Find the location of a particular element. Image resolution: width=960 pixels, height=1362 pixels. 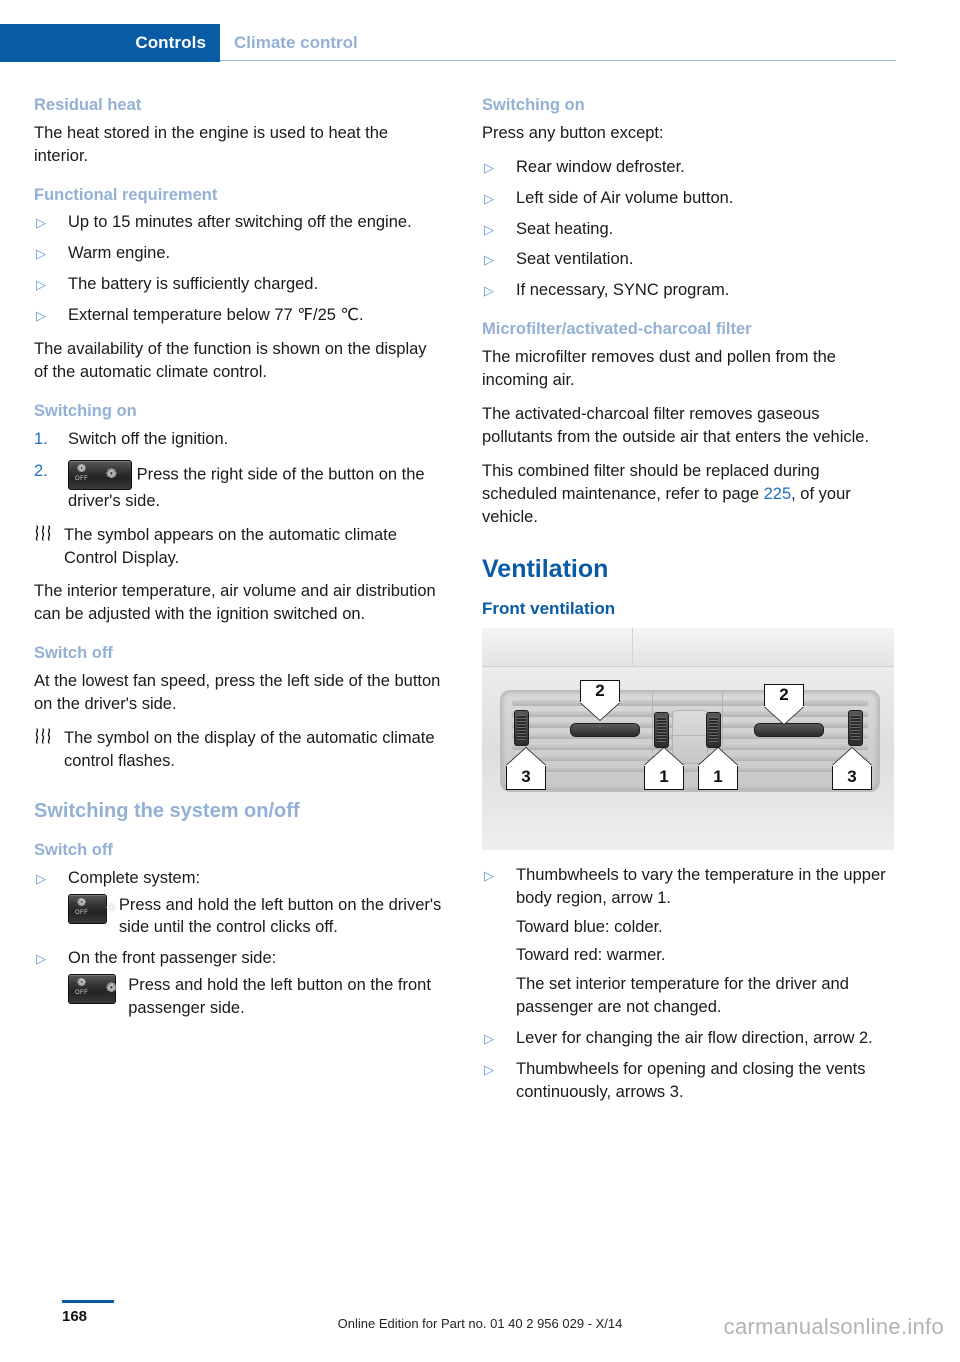

thumbwheel-outer-right is located at coordinates (855, 727).